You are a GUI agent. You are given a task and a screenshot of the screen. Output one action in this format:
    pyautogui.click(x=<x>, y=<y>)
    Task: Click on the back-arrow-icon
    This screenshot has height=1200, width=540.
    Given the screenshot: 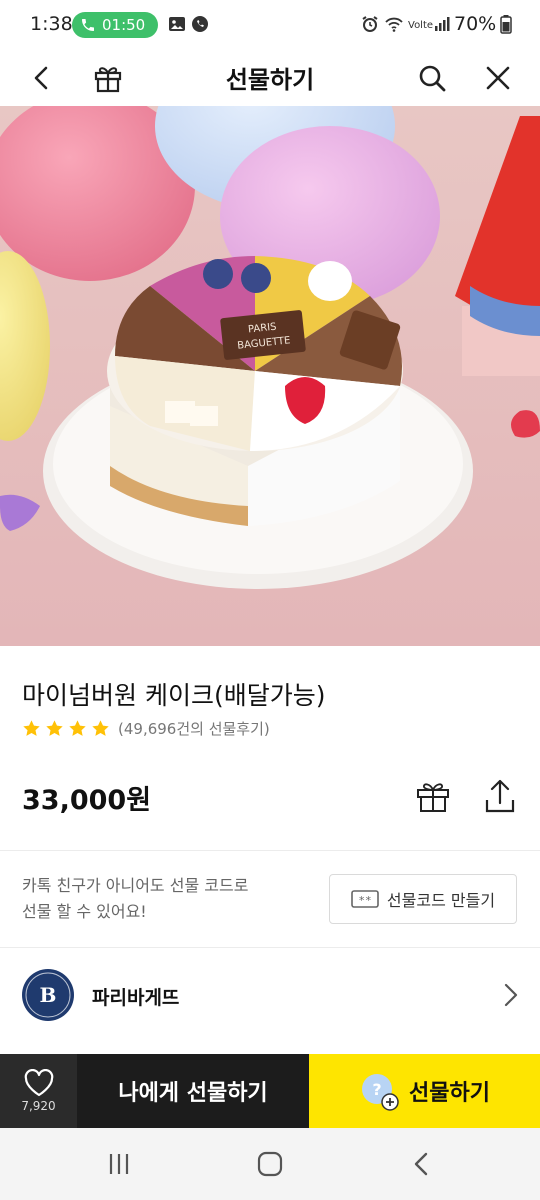 What is the action you would take?
    pyautogui.click(x=421, y=1164)
    